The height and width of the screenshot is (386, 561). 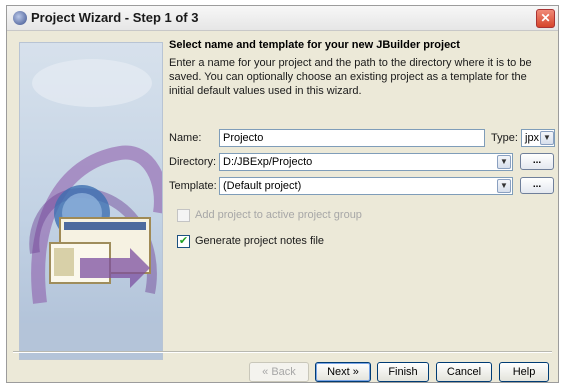 I want to click on generate-notes-label: Generate project notes file, so click(x=260, y=241).